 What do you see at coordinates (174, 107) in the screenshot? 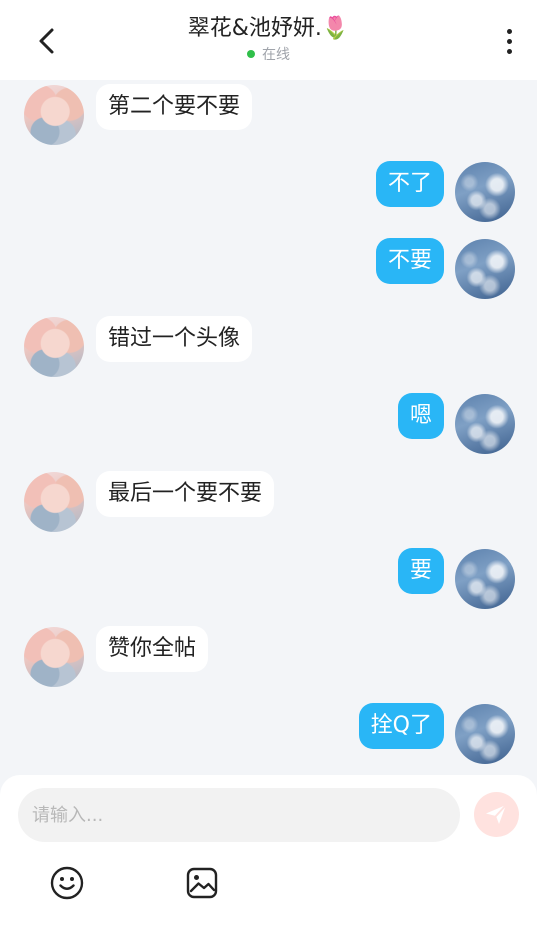
I see `message-bubble: 第二个要不要` at bounding box center [174, 107].